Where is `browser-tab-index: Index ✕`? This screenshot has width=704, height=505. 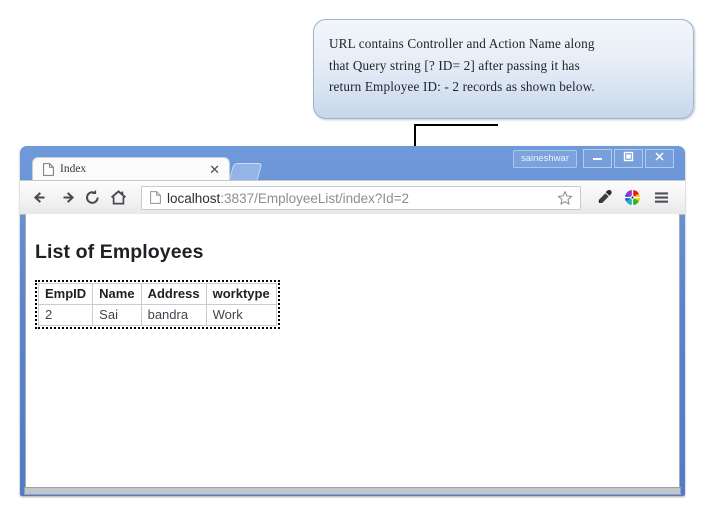
browser-tab-index: Index ✕ is located at coordinates (131, 169).